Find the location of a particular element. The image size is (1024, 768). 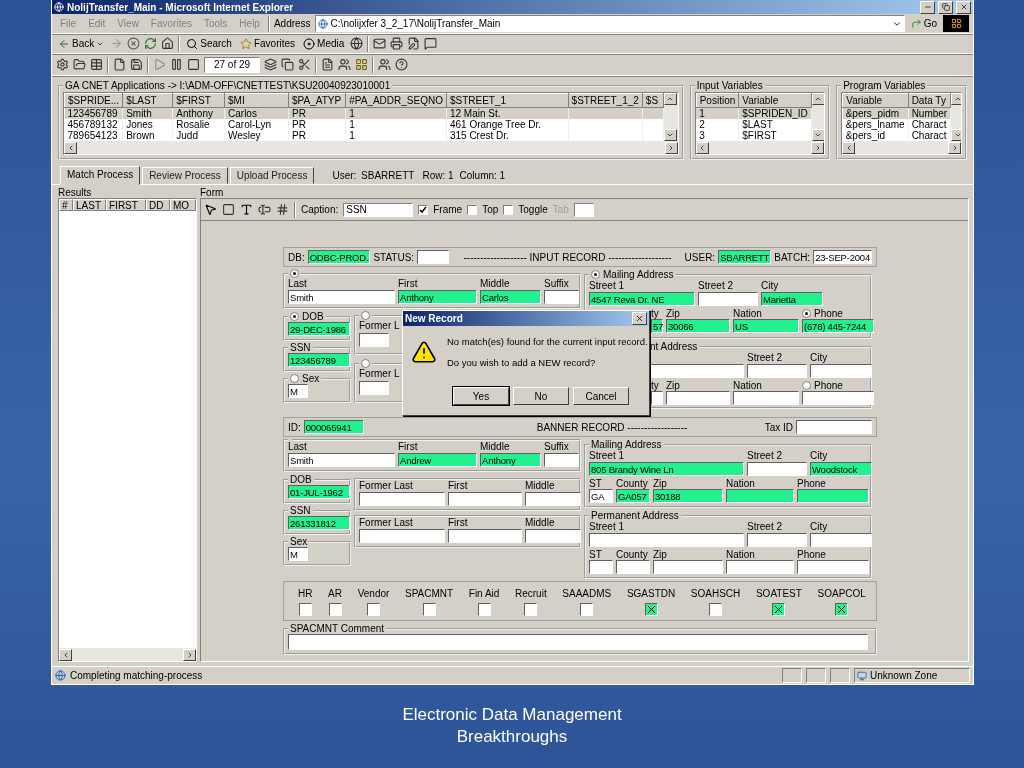

text-field: 23-SEP-2004 is located at coordinates (842, 257).